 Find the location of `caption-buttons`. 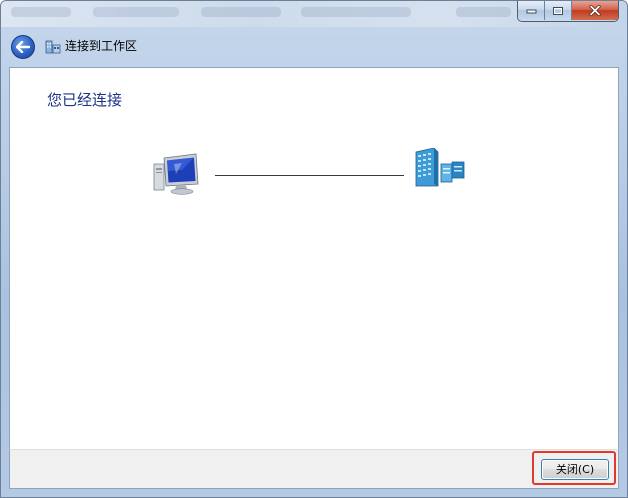

caption-buttons is located at coordinates (568, 11).